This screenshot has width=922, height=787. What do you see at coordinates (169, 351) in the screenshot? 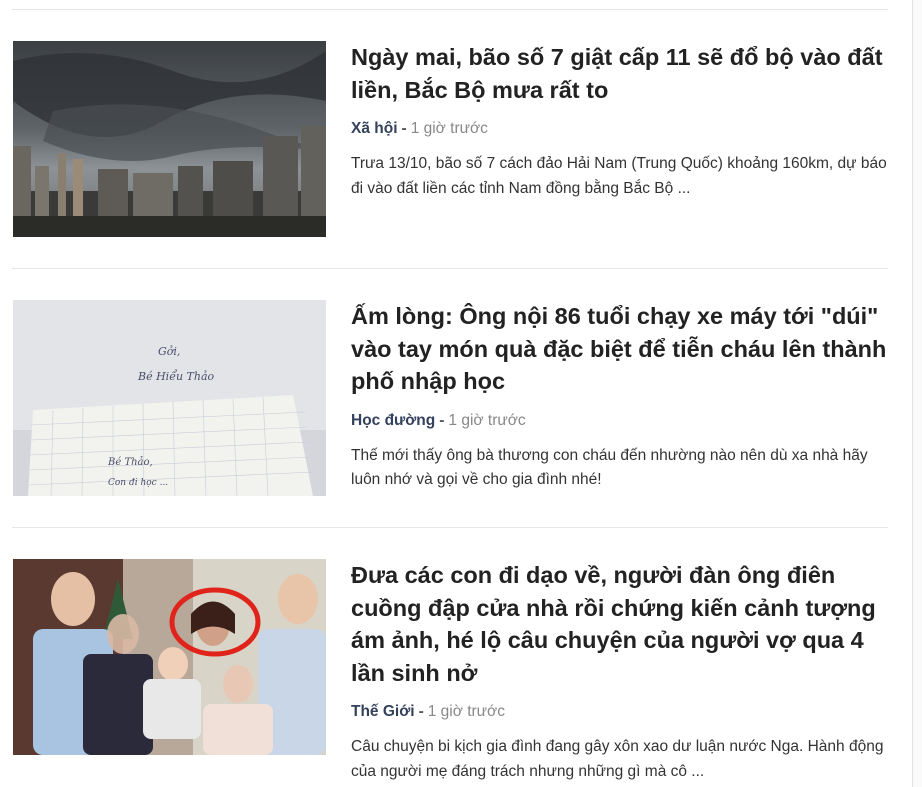
I see `note-text: Gởi,` at bounding box center [169, 351].